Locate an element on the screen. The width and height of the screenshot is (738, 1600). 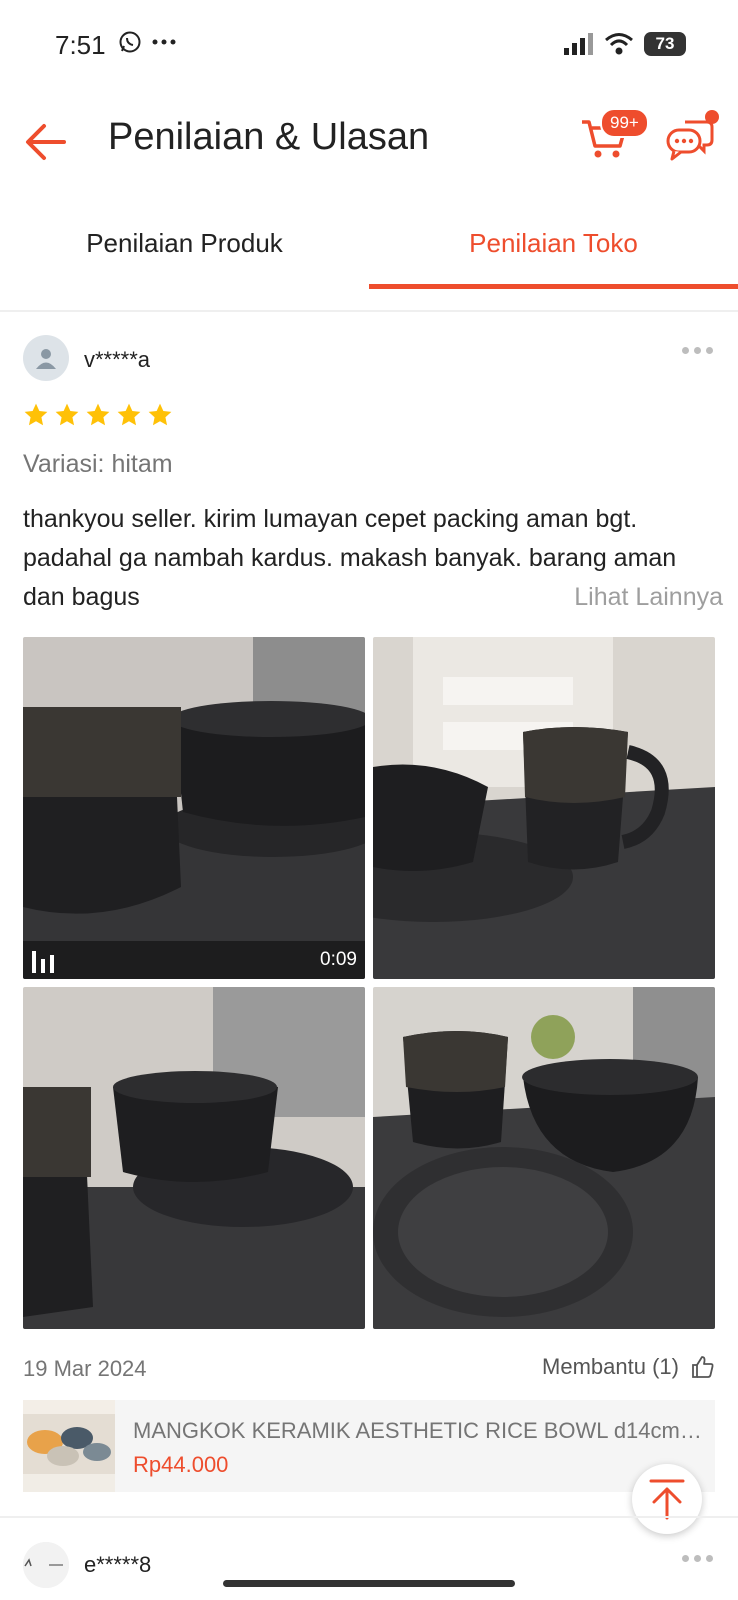
wifi-icon is located at coordinates (619, 44).